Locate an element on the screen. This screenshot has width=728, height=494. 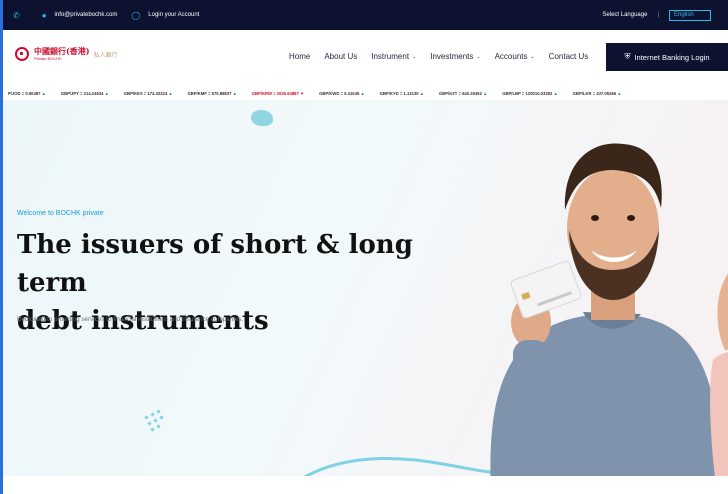
shield-icon: ⛨ is located at coordinates (627, 56).